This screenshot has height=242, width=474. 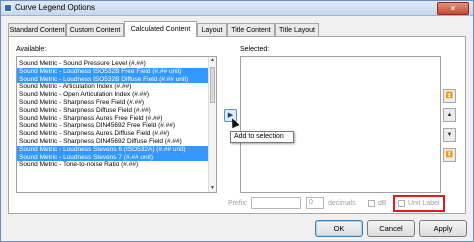 I want to click on scroll-up-icon: ▲, so click(x=212, y=60).